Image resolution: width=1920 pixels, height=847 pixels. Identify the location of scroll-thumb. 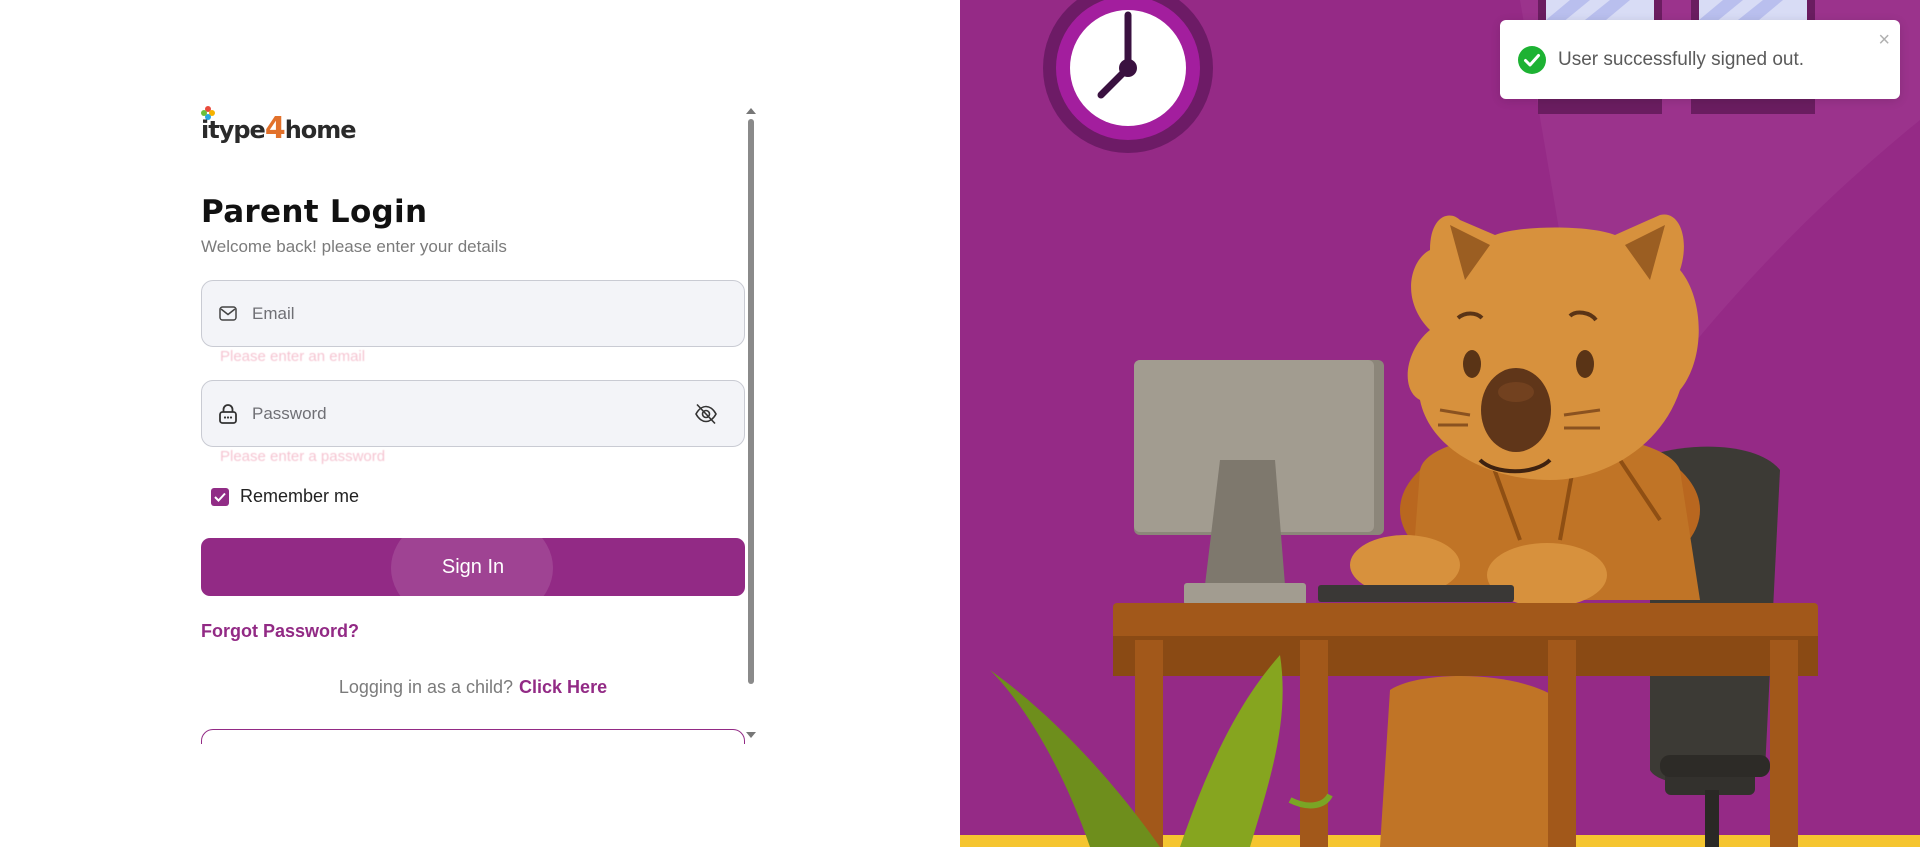
(751, 401).